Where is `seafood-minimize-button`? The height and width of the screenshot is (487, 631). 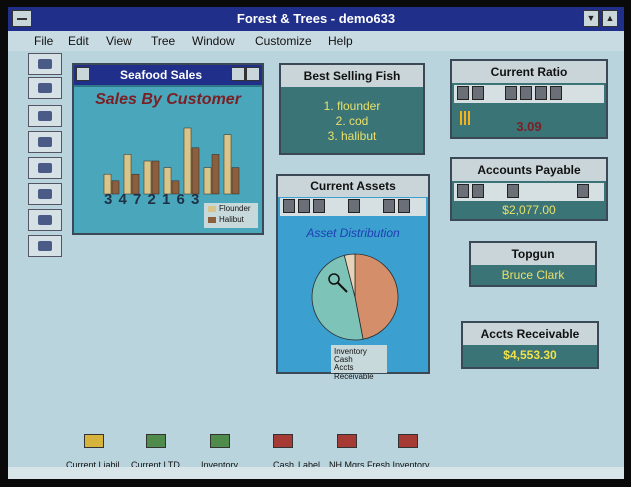 seafood-minimize-button is located at coordinates (238, 74).